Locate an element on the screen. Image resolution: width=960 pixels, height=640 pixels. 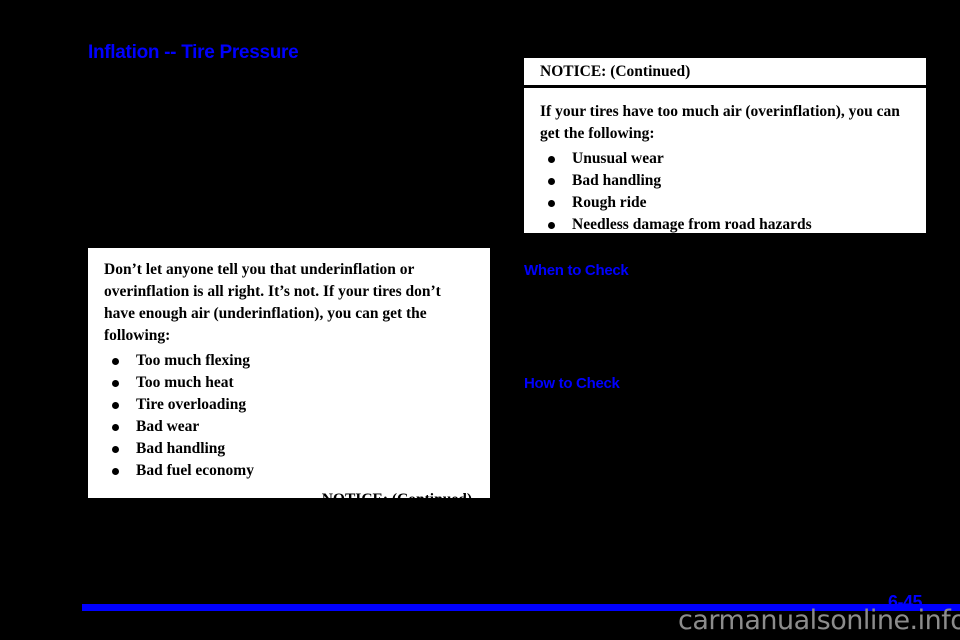
list-item-label: Unusual wear is located at coordinates (618, 158).